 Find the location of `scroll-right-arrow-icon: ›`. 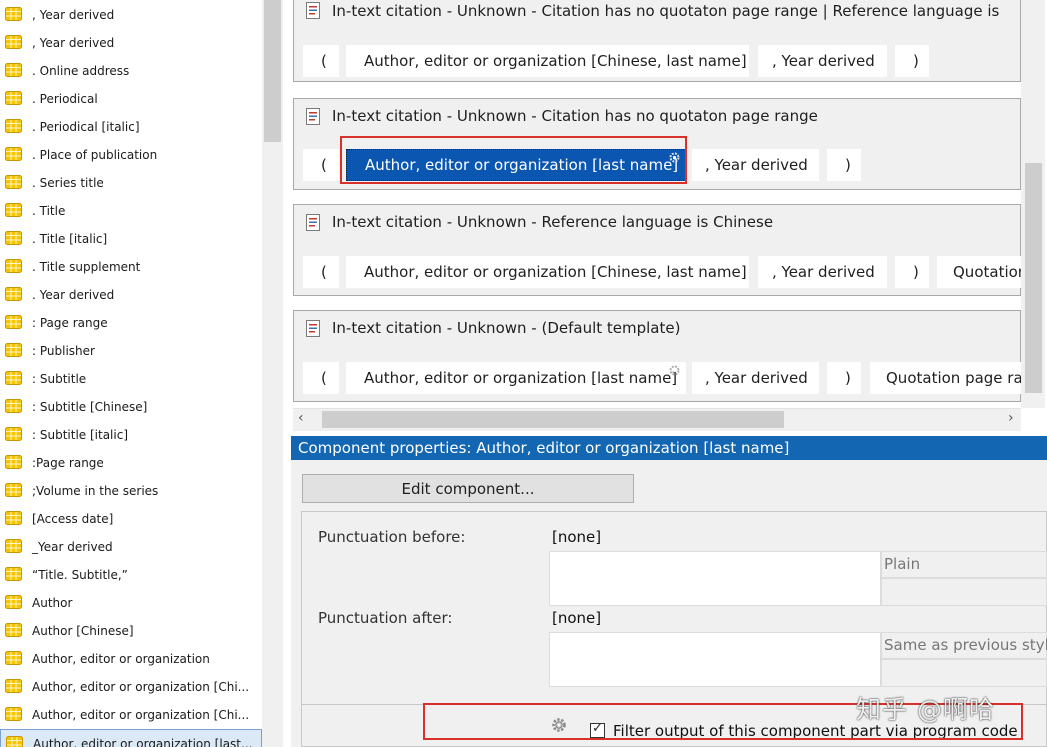

scroll-right-arrow-icon: › is located at coordinates (1011, 418).